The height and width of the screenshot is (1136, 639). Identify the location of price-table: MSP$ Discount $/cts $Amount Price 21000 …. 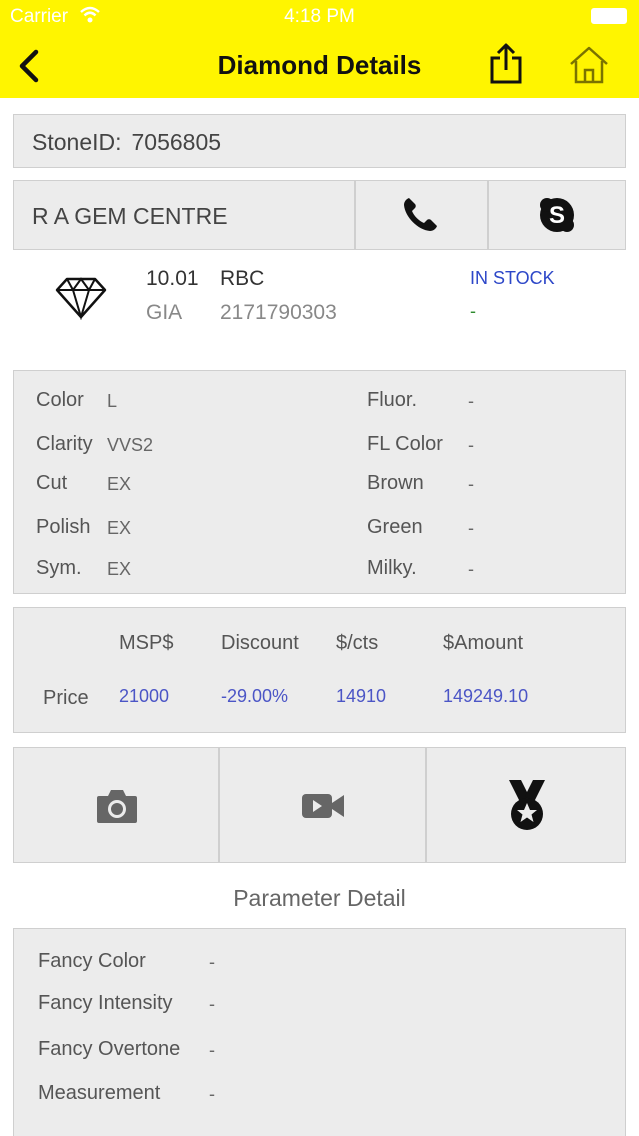
(319, 670).